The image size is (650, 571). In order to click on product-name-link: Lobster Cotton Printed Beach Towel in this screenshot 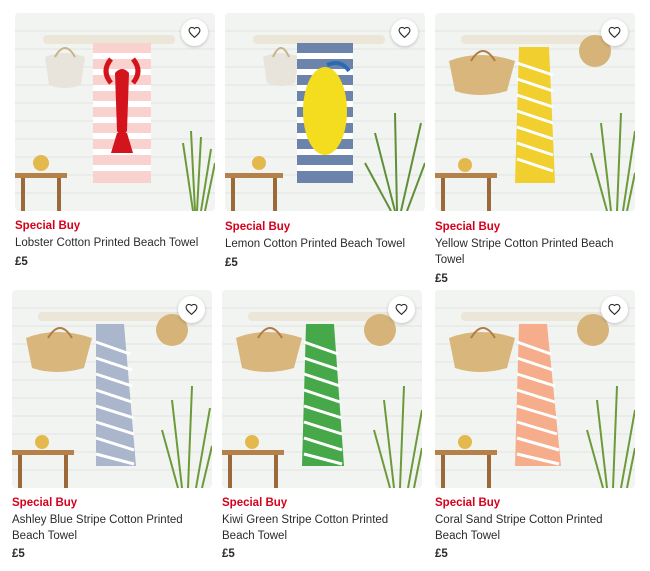, I will do `click(115, 243)`.